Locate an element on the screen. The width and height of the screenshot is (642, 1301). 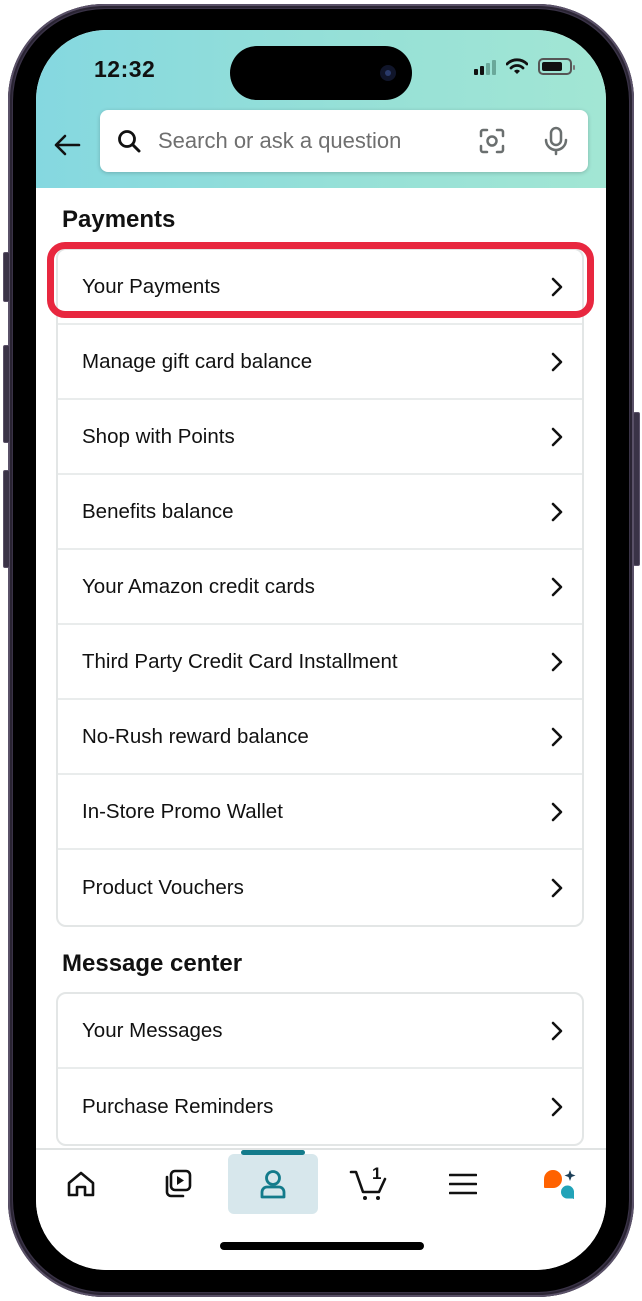
video-play-icon is located at coordinates (178, 1183).